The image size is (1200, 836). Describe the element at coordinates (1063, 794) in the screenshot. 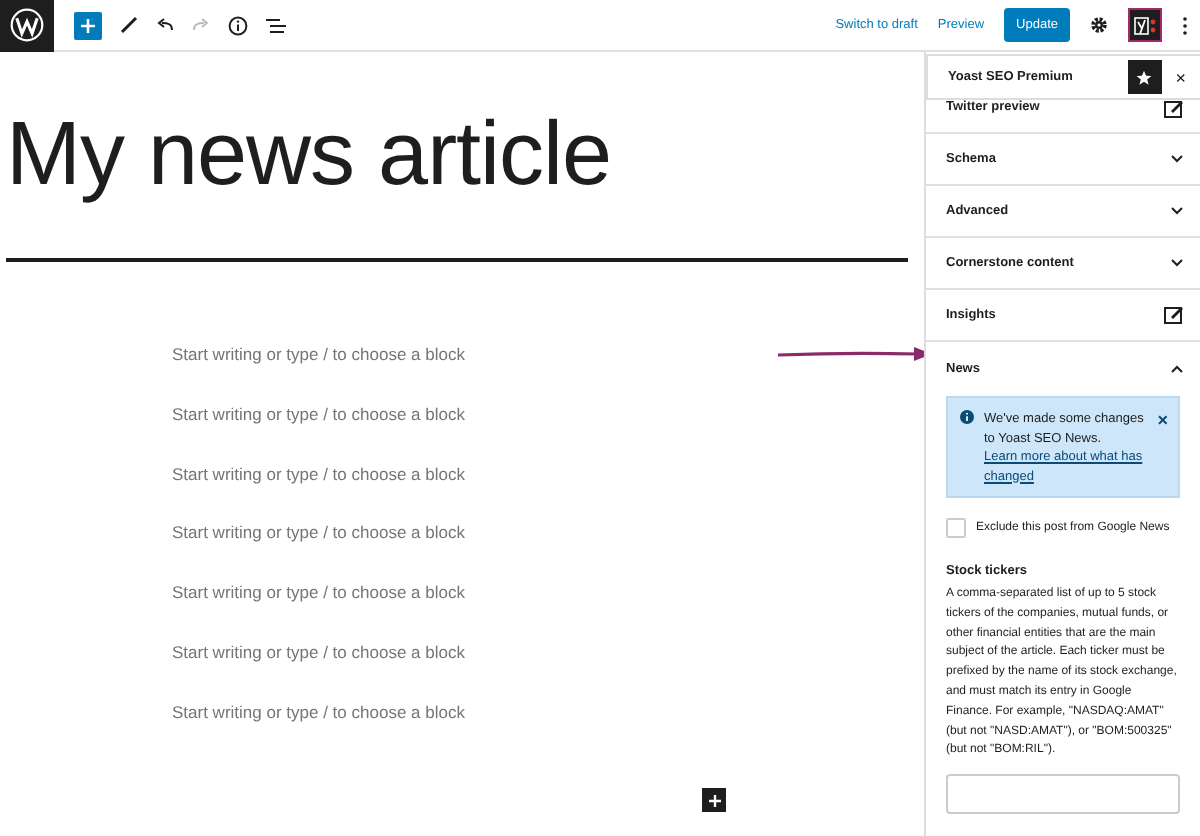

I see `stock-tickers-field` at that location.